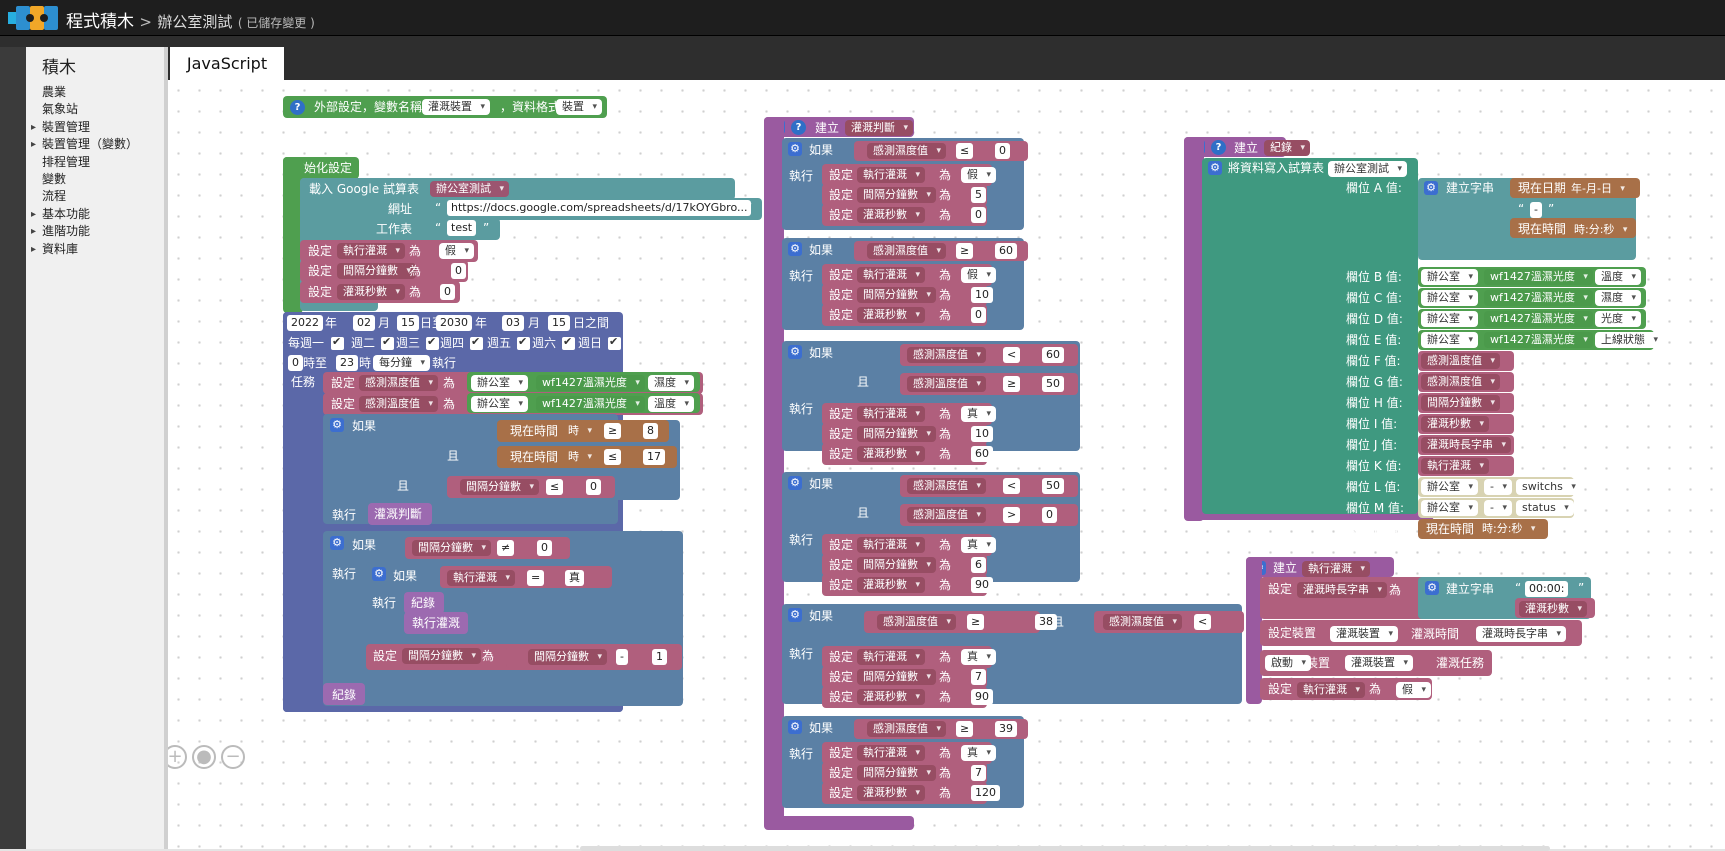 This screenshot has width=1725, height=851. Describe the element at coordinates (305, 323) in the screenshot. I see `value-field: 2022` at that location.